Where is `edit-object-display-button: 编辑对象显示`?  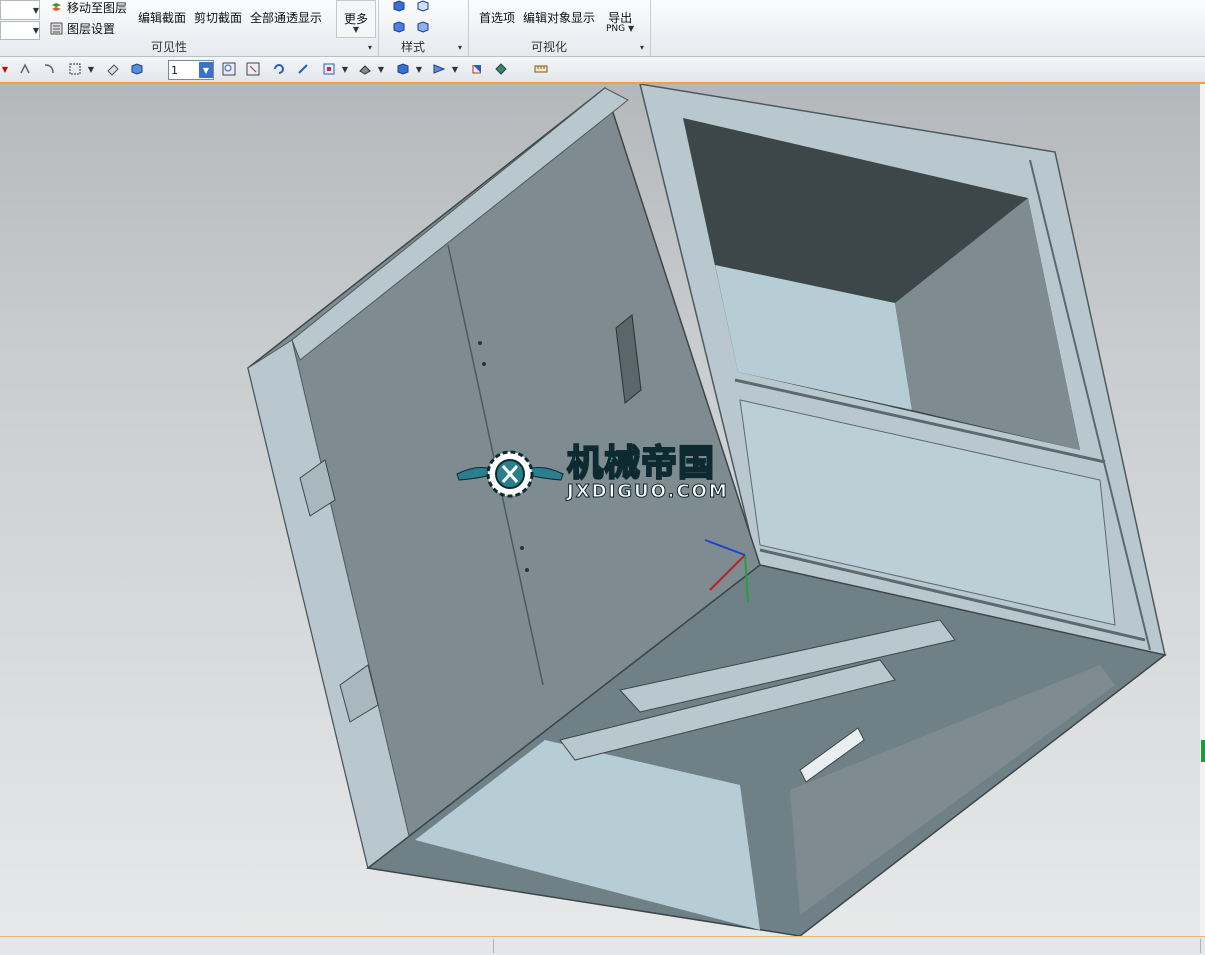 edit-object-display-button: 编辑对象显示 is located at coordinates (559, 17).